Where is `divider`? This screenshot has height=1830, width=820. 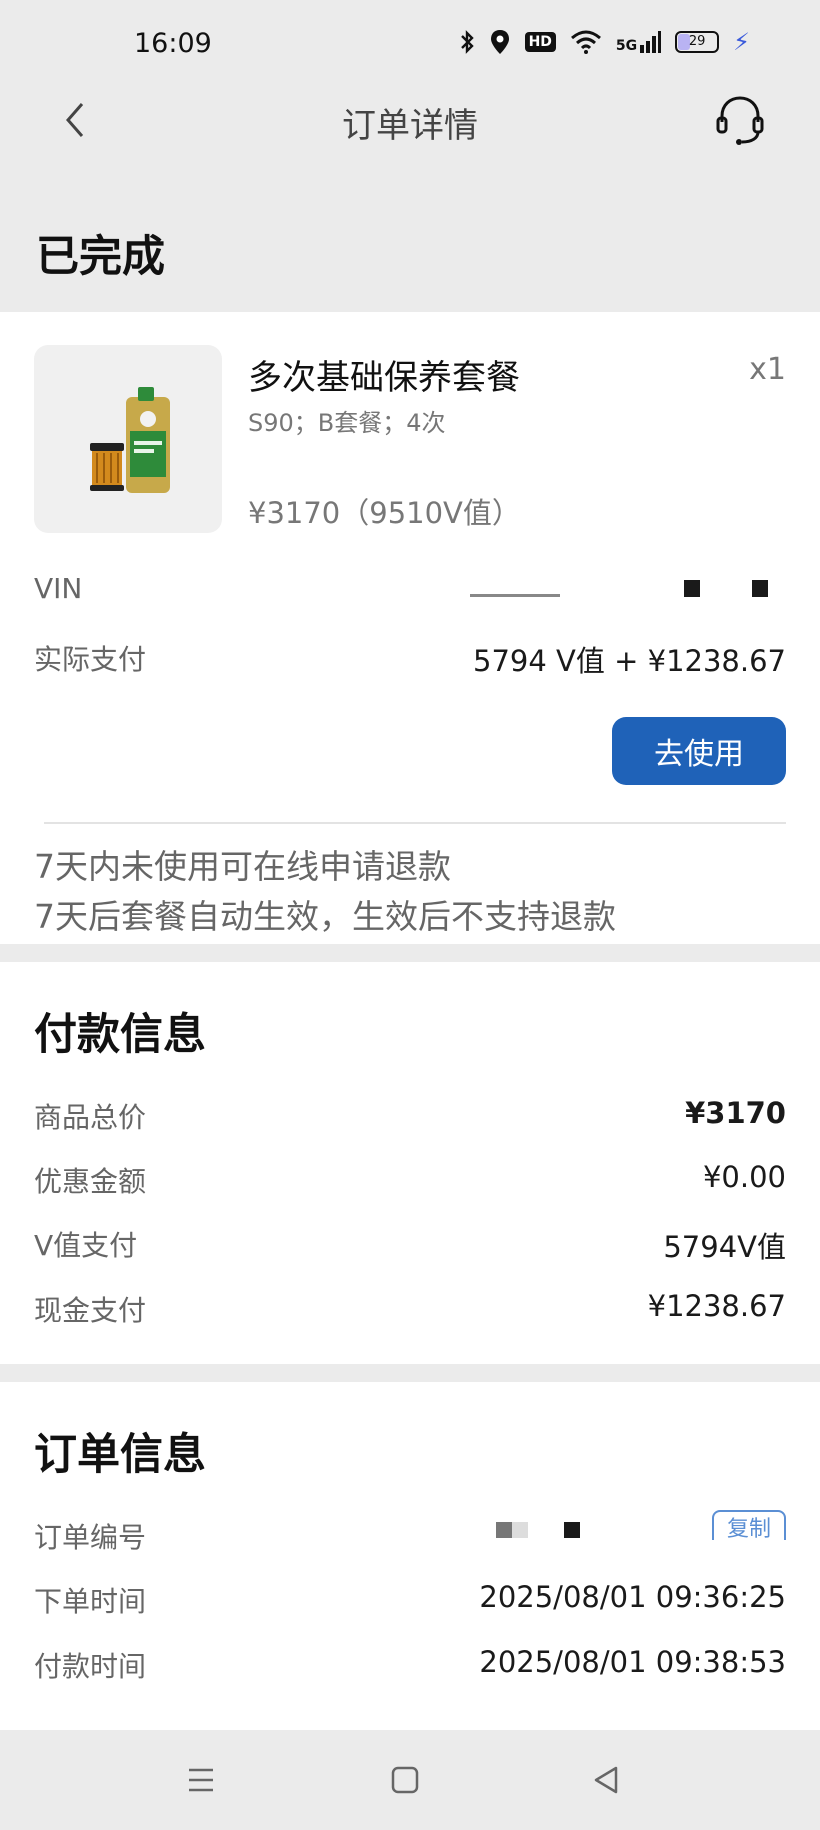 divider is located at coordinates (415, 823).